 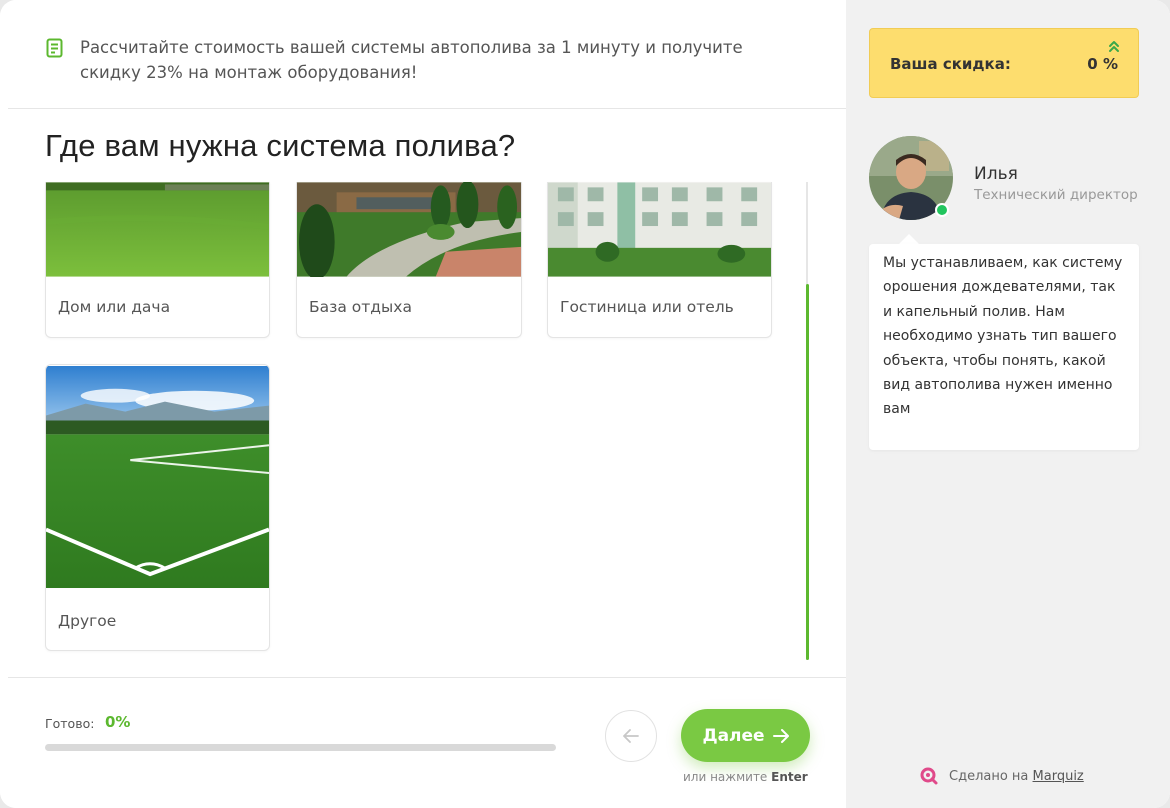 I want to click on progress-label: Готово:, so click(x=70, y=723).